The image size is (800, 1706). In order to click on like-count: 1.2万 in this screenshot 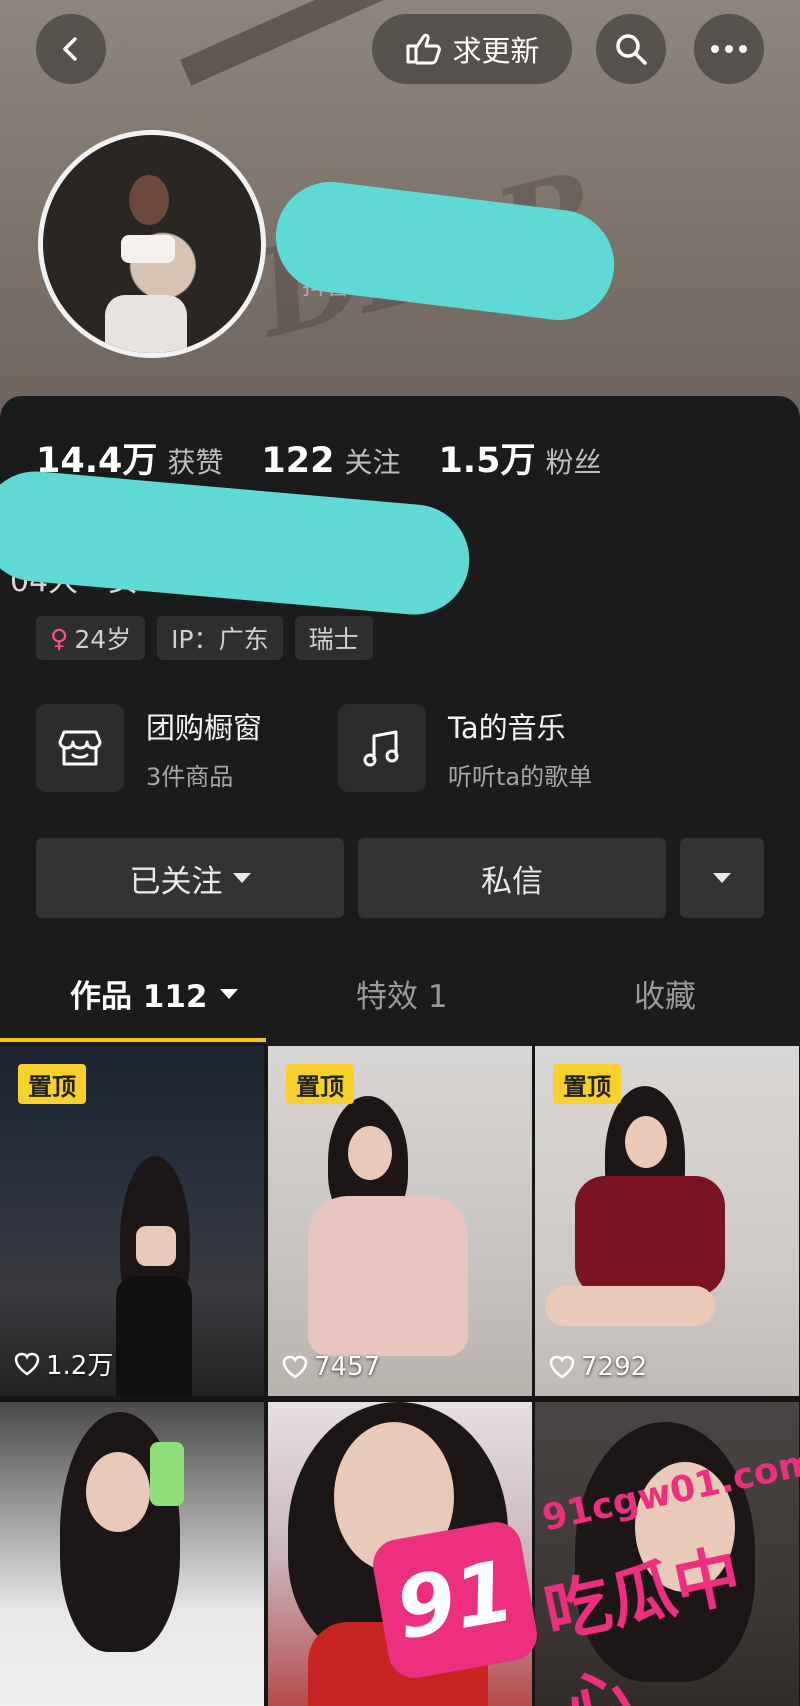, I will do `click(63, 1363)`.